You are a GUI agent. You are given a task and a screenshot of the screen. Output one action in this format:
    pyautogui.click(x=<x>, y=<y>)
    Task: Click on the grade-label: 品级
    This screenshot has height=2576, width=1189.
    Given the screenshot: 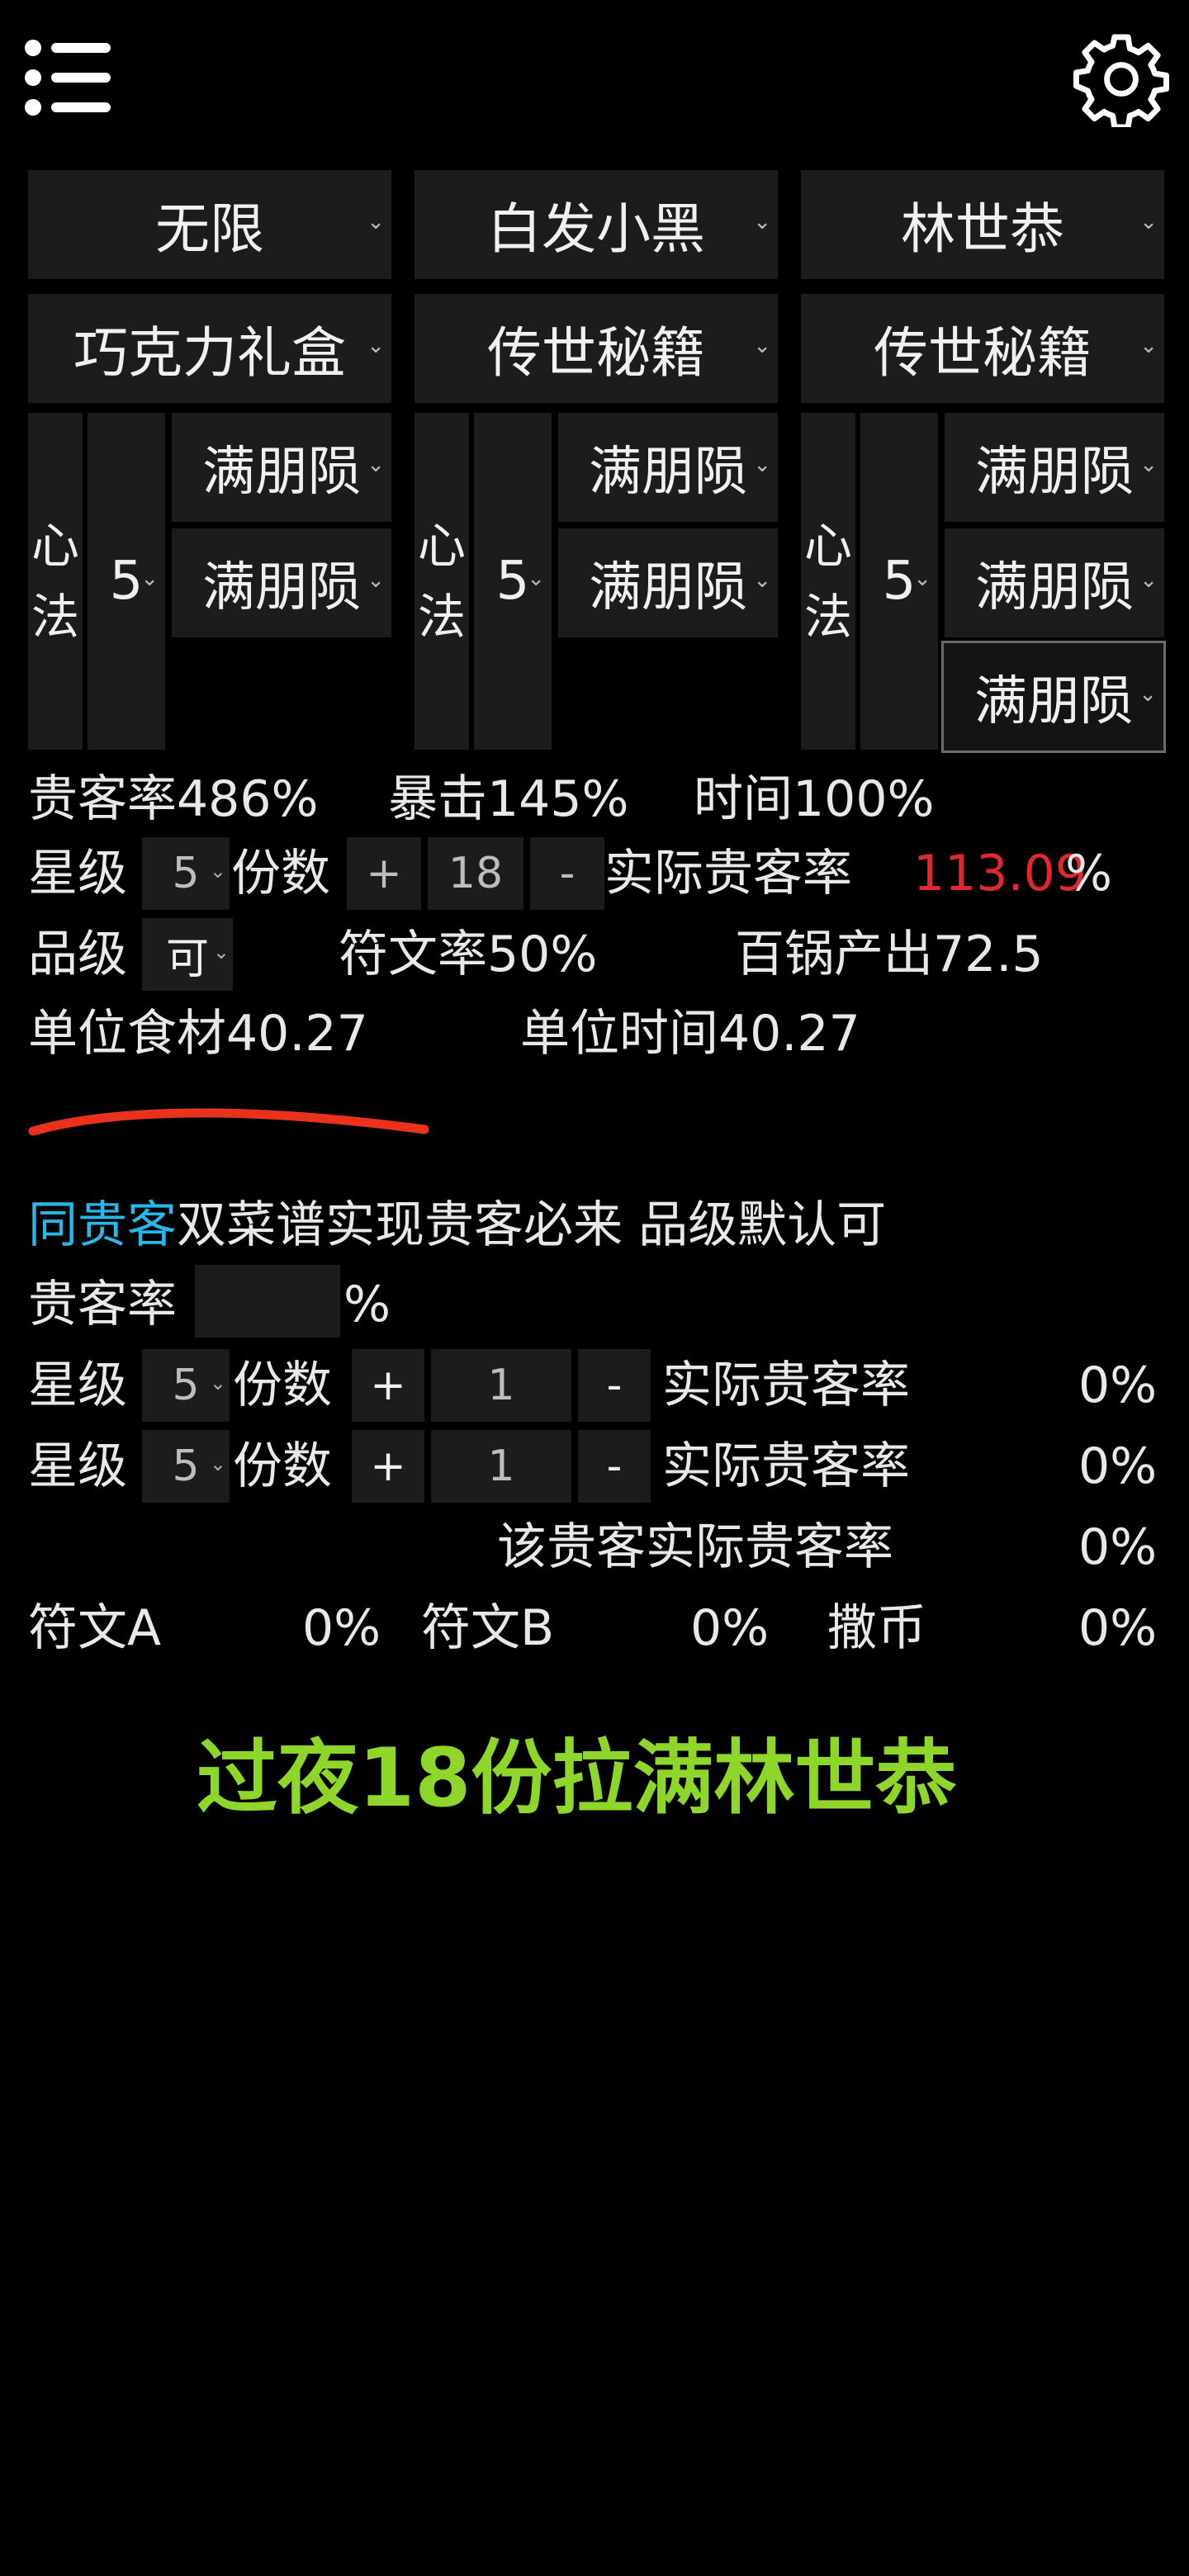 What is the action you would take?
    pyautogui.click(x=77, y=954)
    